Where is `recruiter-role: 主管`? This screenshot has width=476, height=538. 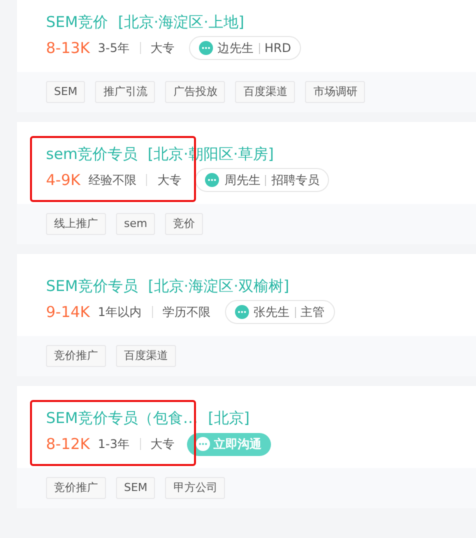
recruiter-role: 主管 is located at coordinates (312, 312).